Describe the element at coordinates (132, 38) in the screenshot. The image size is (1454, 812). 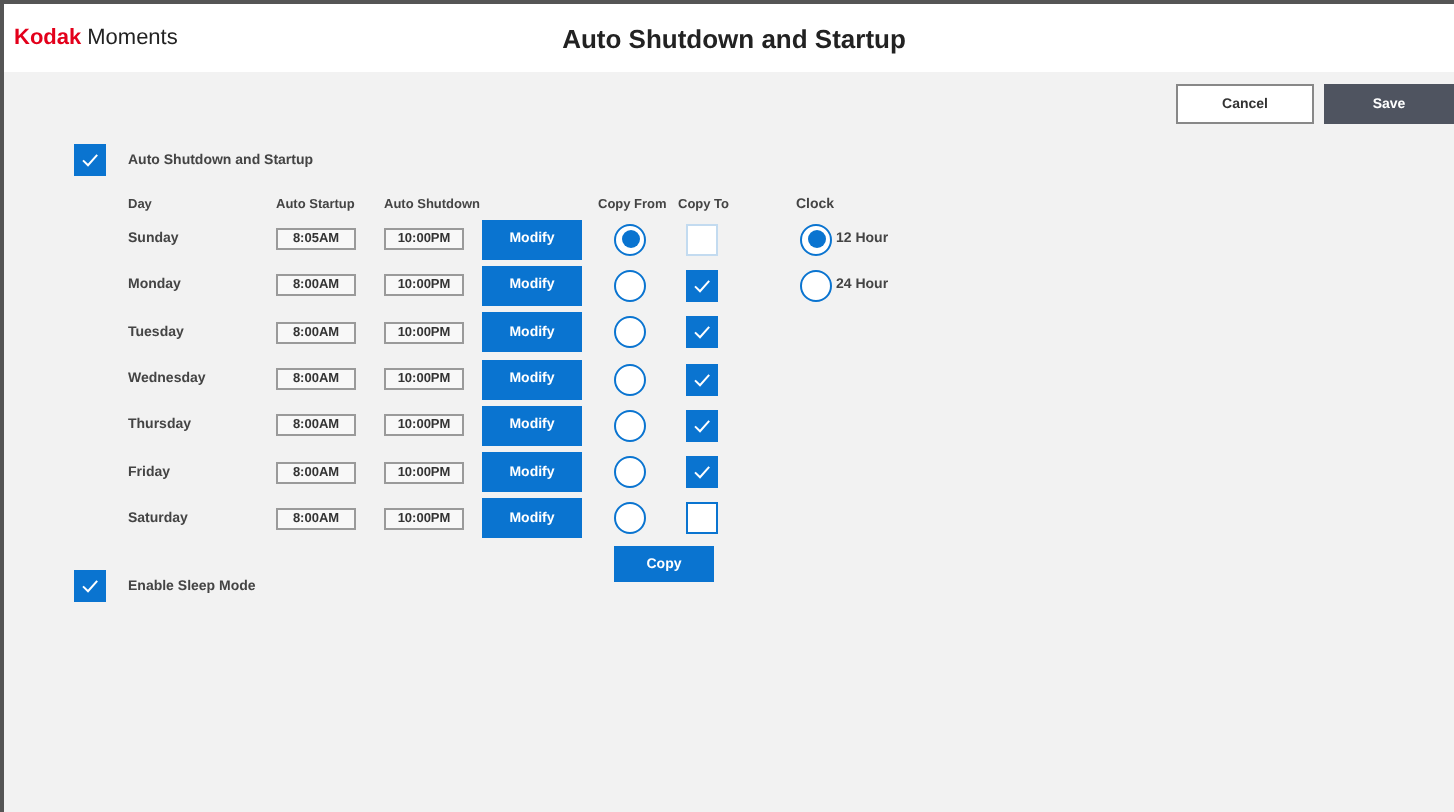
I see `brand-suffix: Moments` at that location.